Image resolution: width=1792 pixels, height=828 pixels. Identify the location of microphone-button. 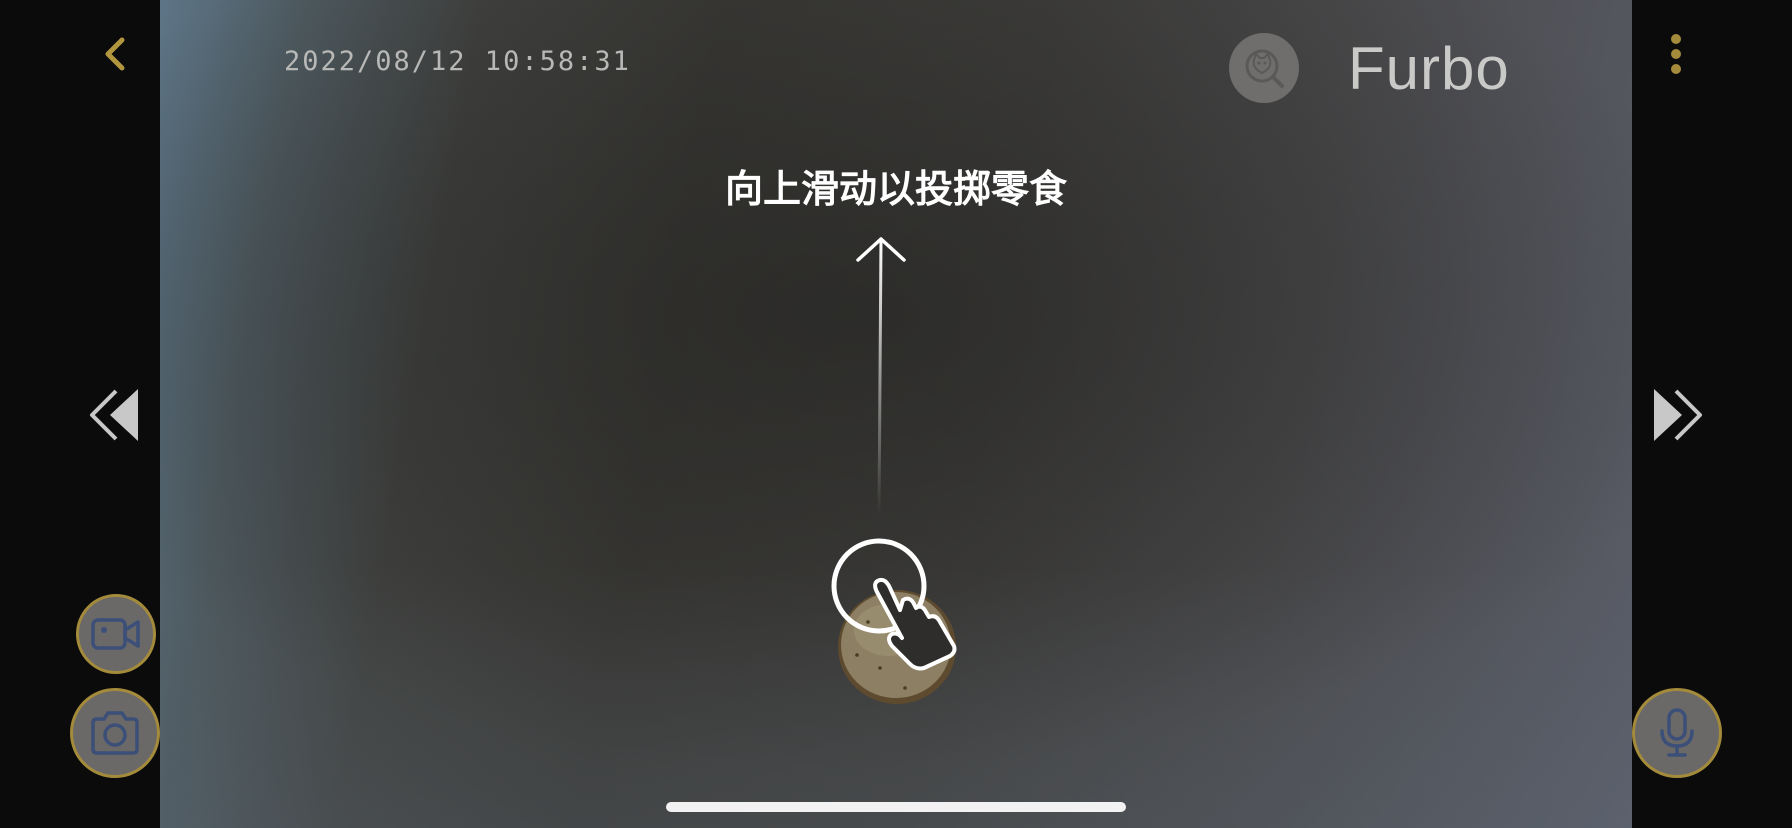
(1677, 733).